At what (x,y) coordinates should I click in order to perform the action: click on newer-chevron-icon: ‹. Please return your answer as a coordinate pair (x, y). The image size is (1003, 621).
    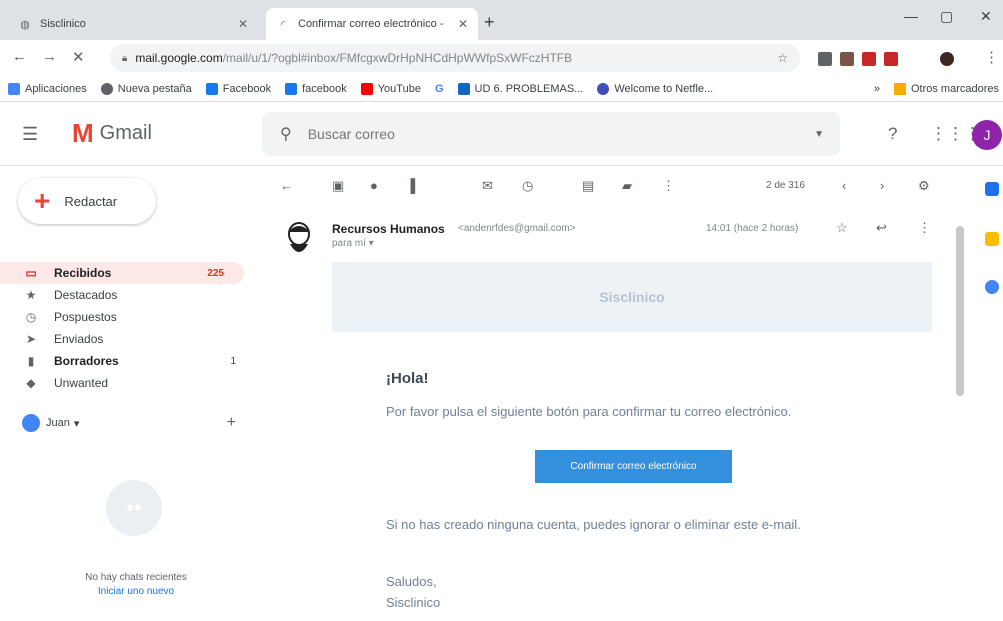
    Looking at the image, I should click on (844, 185).